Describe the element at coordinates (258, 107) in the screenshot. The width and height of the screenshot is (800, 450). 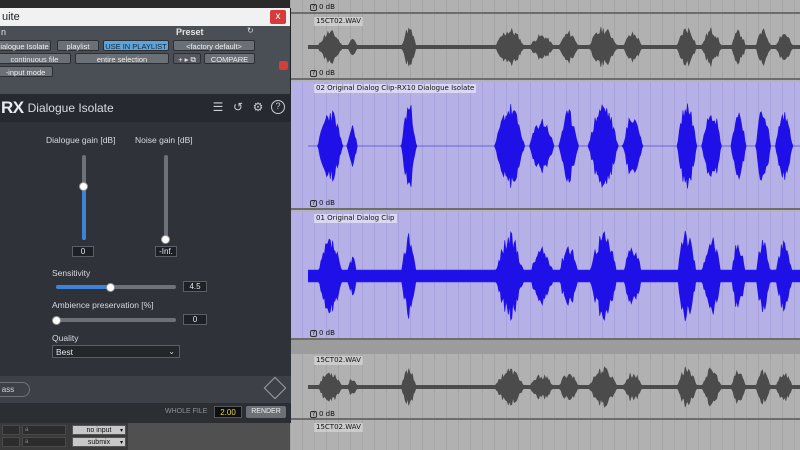
I see `gear-icon: ⚙` at that location.